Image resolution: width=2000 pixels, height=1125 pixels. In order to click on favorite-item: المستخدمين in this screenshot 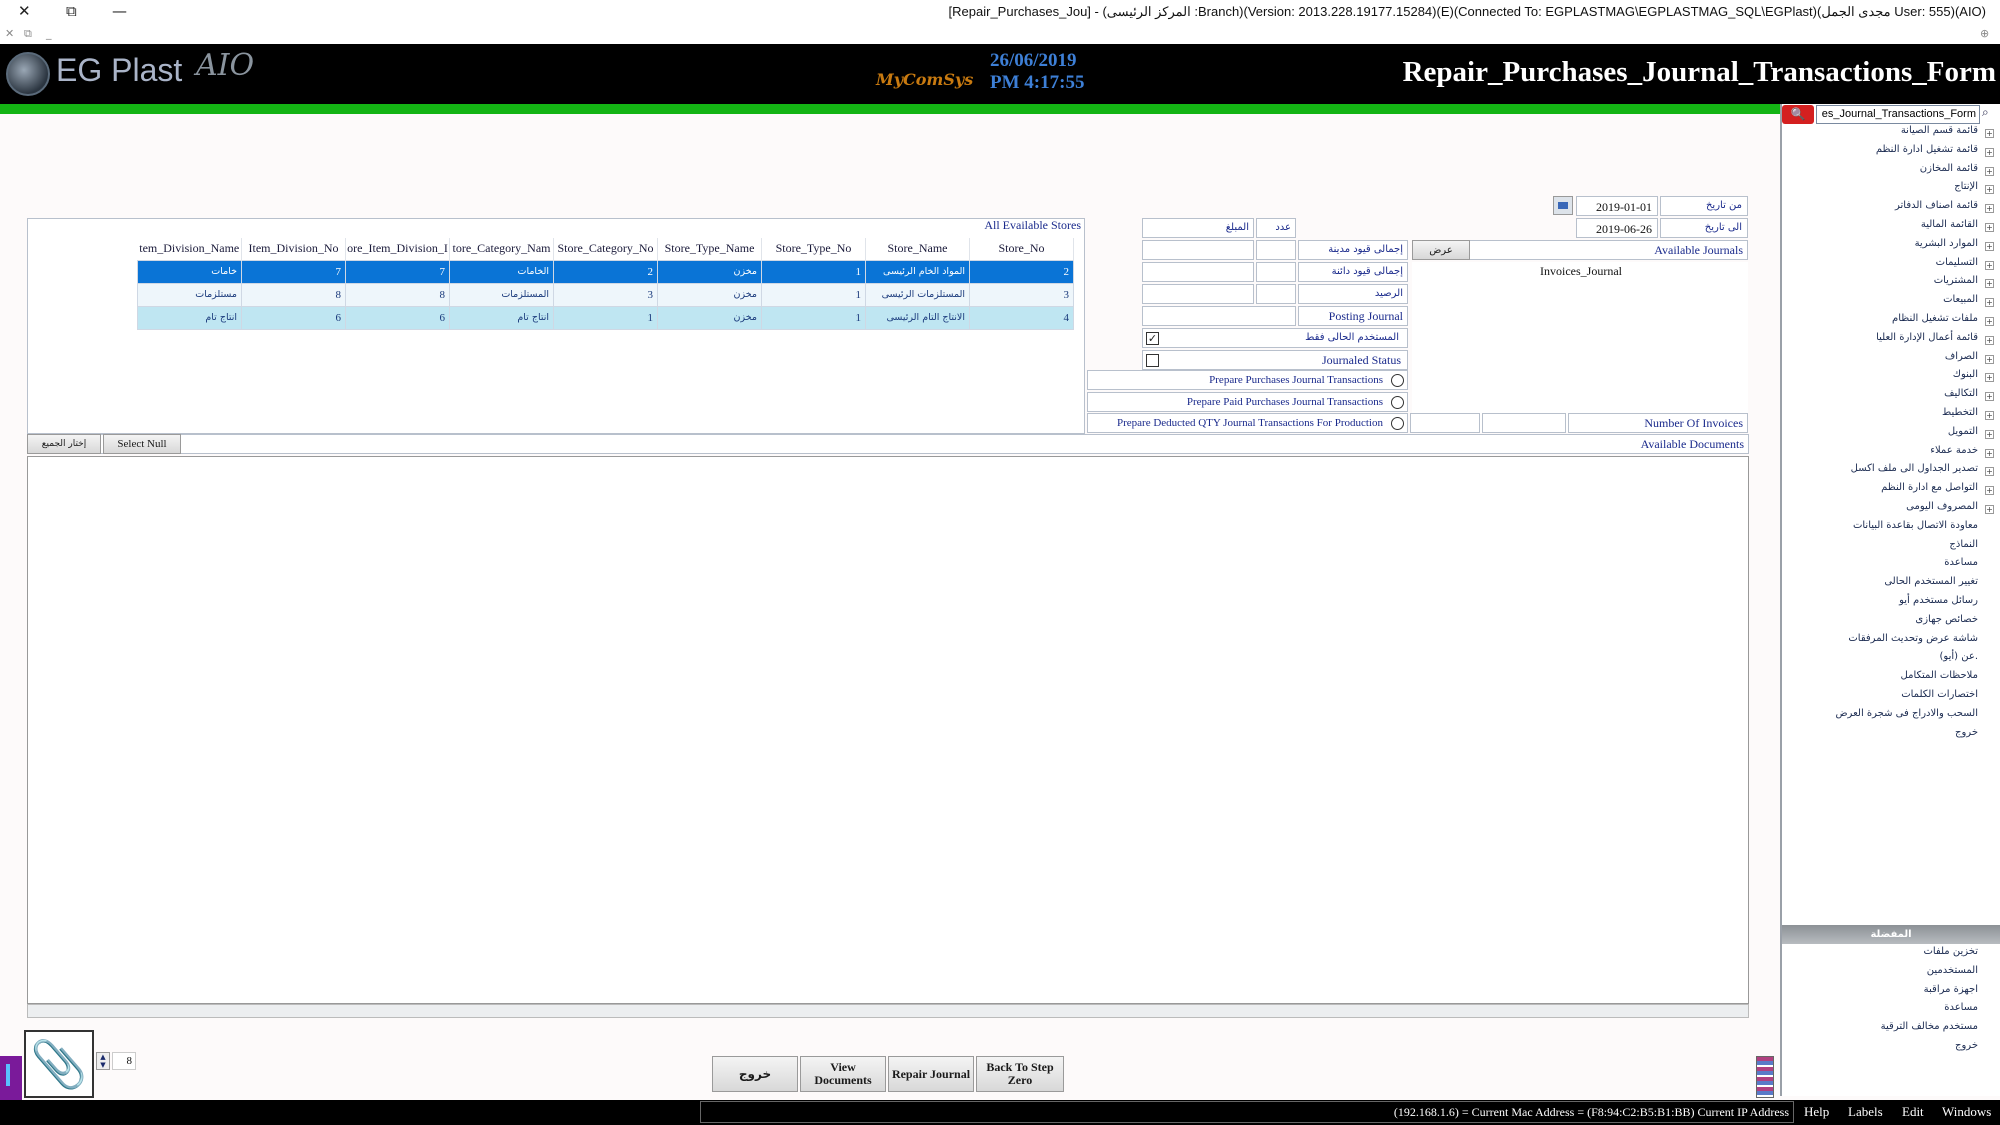, I will do `click(1890, 974)`.